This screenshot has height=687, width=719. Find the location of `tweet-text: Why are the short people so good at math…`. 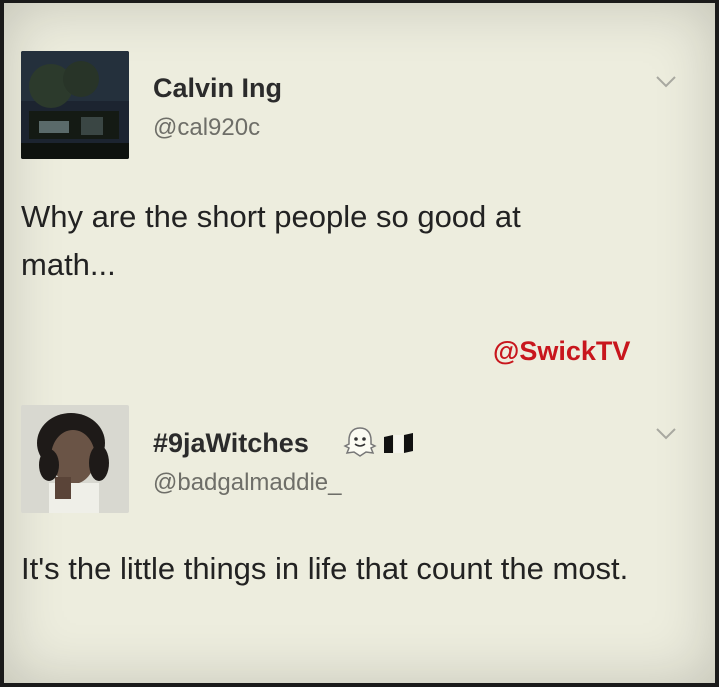

tweet-text: Why are the short people so good at math… is located at coordinates (271, 240).